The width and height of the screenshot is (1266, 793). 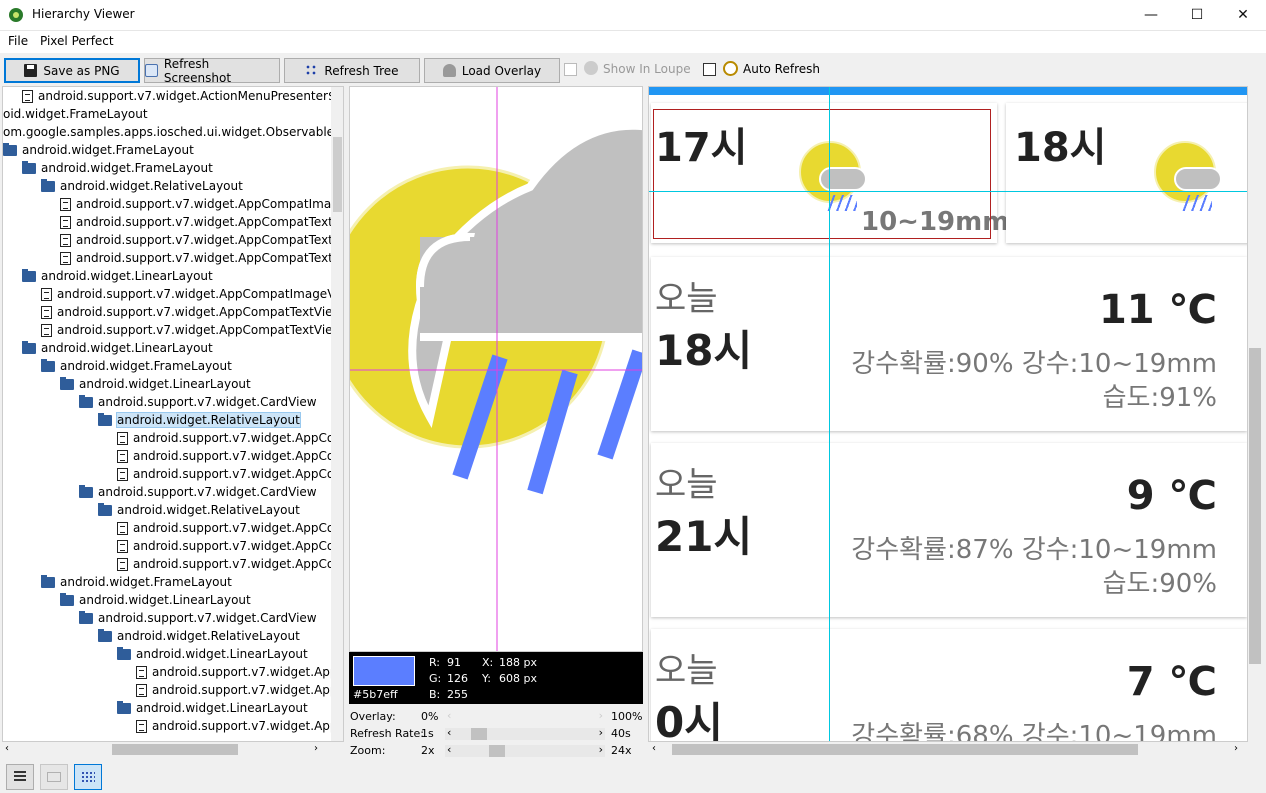 I want to click on layout-view-button, so click(x=54, y=777).